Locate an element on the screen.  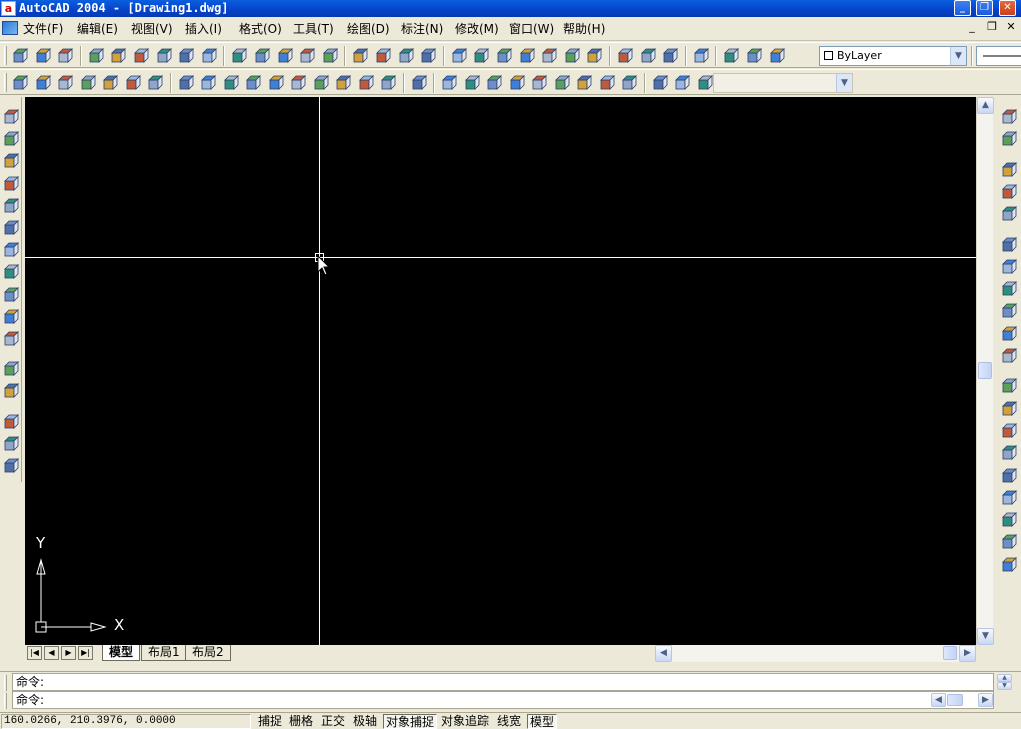
grid-toggle: 栅格 is located at coordinates (301, 721).